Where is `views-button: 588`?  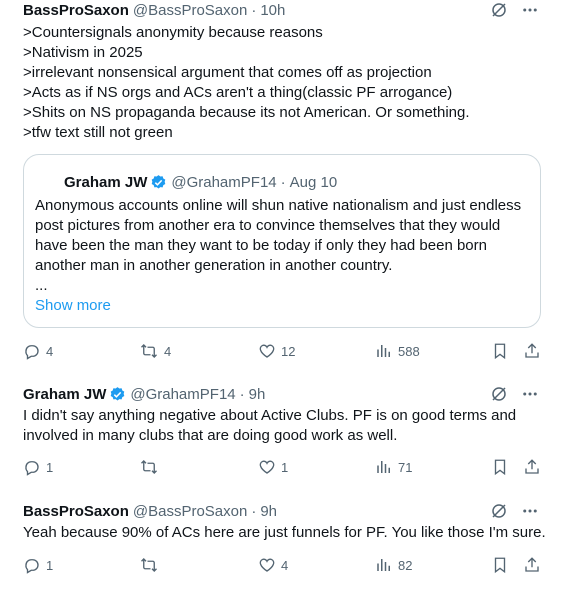
views-button: 588 is located at coordinates (397, 351).